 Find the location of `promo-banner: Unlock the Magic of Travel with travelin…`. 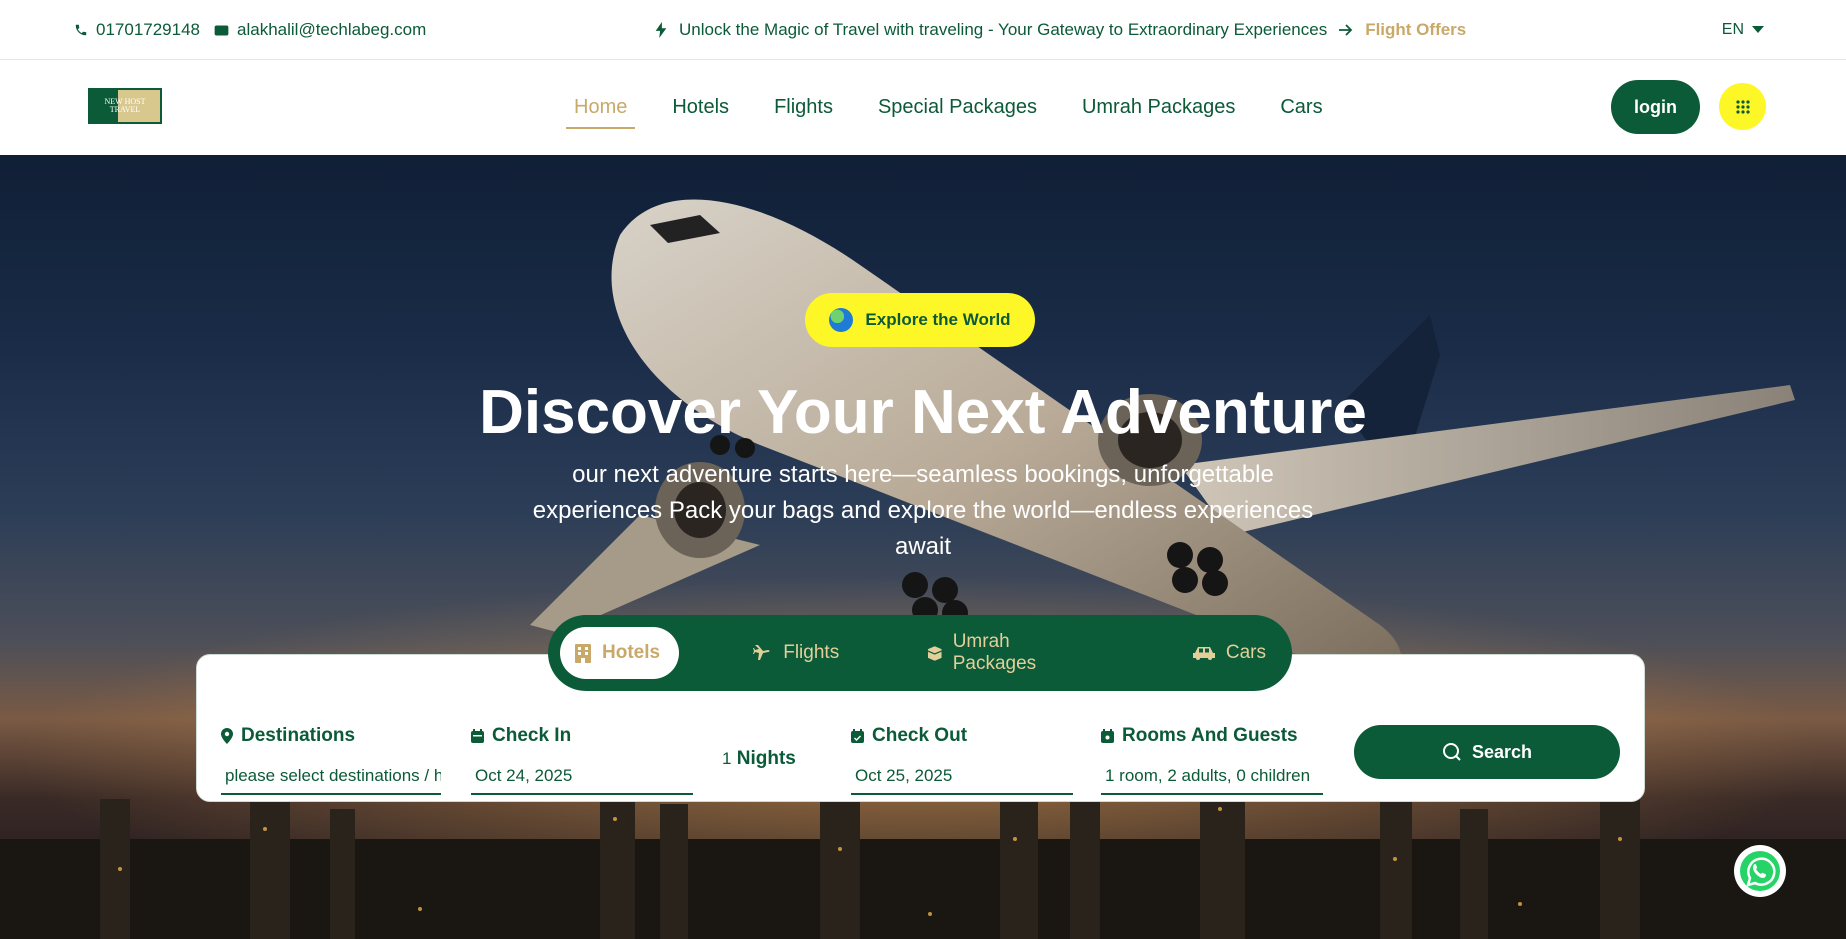

promo-banner: Unlock the Magic of Travel with travelin… is located at coordinates (1060, 30).